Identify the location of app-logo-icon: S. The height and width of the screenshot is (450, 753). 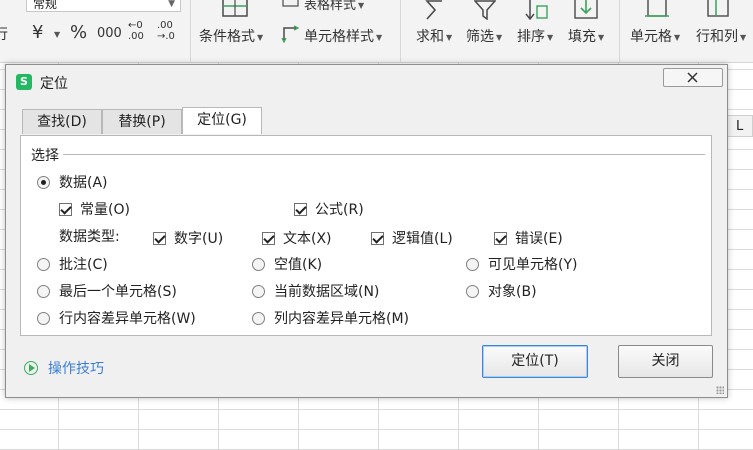
(24, 82).